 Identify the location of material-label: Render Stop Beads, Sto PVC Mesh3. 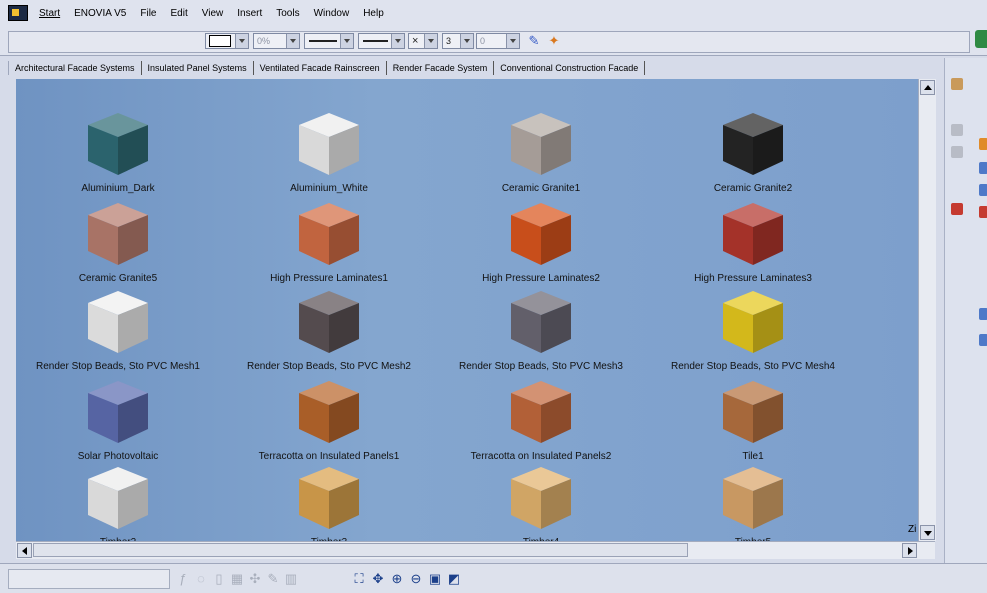
(541, 366).